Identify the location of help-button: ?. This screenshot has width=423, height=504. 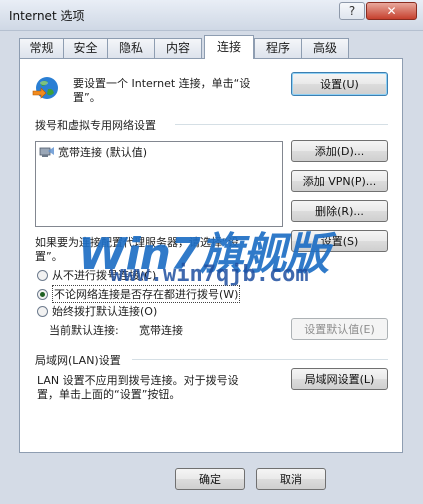
(352, 11).